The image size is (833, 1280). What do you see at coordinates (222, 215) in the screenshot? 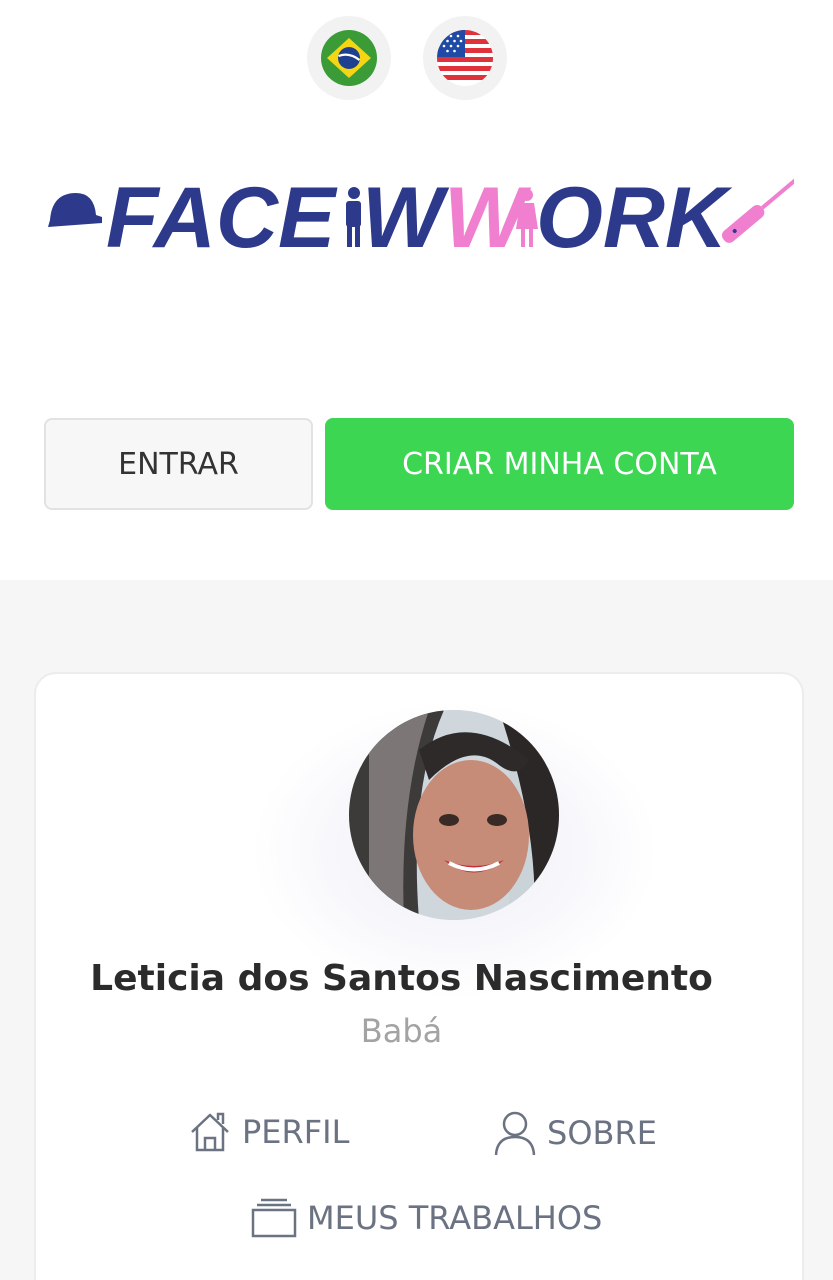
I see `logo-text-face: FACE` at bounding box center [222, 215].